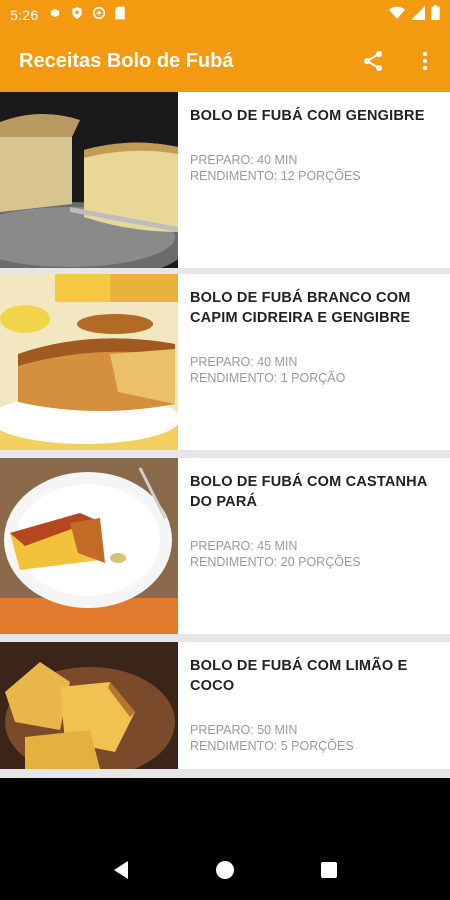  Describe the element at coordinates (126, 60) in the screenshot. I see `app-title: Receitas Bolo de Fubá` at that location.